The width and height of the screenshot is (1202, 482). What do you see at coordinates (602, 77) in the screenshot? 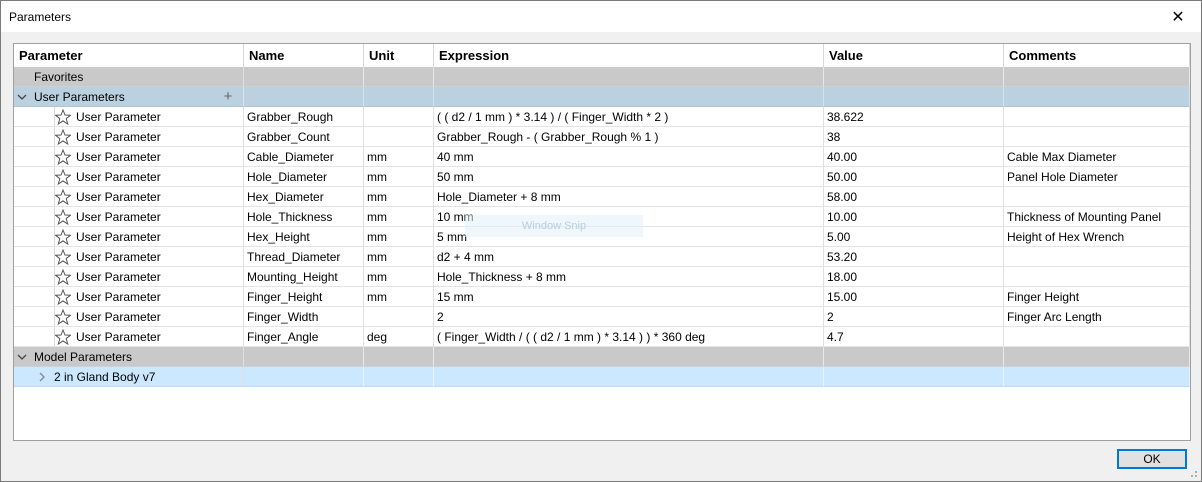
I see `group-row-favorites: Favorites` at bounding box center [602, 77].